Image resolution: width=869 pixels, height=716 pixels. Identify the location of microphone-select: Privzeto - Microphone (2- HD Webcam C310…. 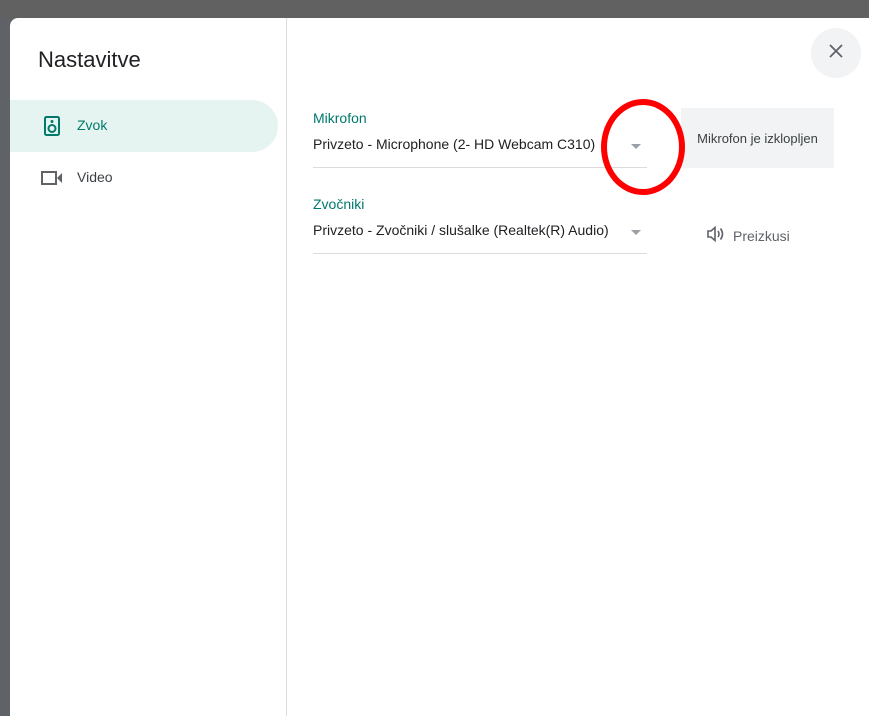
(480, 145).